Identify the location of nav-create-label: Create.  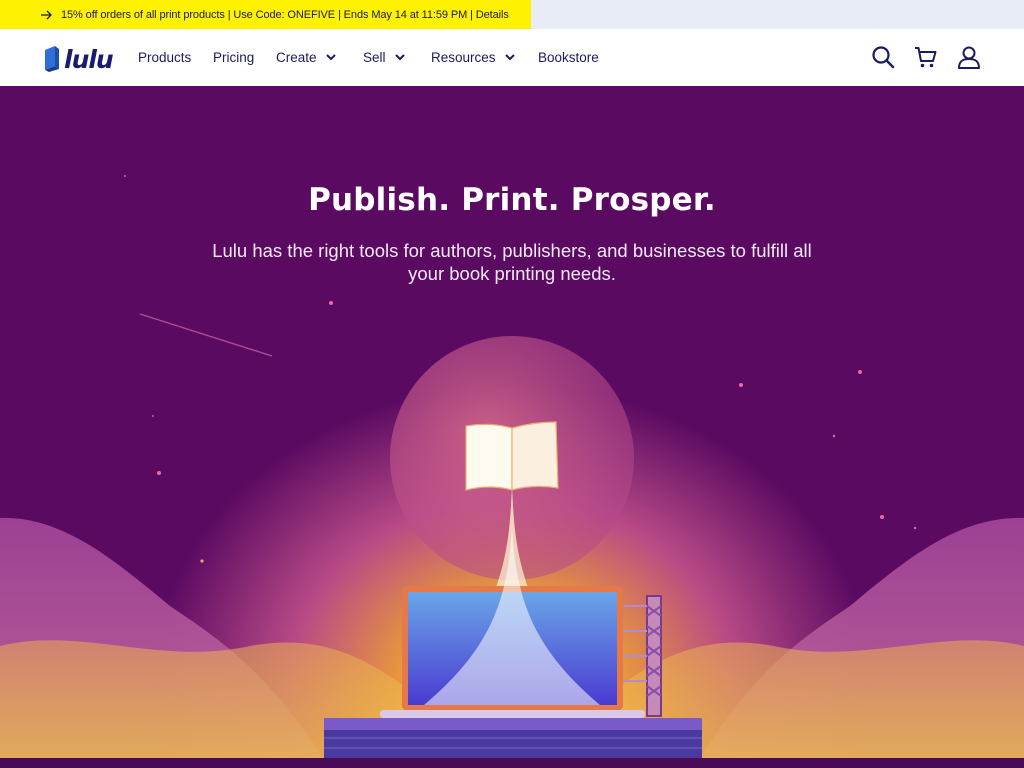
(296, 57).